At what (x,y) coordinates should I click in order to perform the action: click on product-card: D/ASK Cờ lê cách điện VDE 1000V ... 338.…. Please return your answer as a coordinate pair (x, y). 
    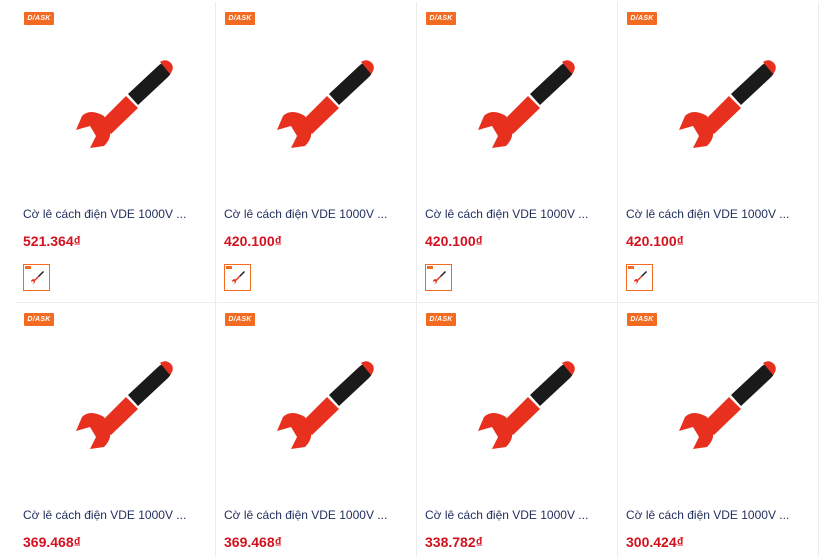
    Looking at the image, I should click on (518, 430).